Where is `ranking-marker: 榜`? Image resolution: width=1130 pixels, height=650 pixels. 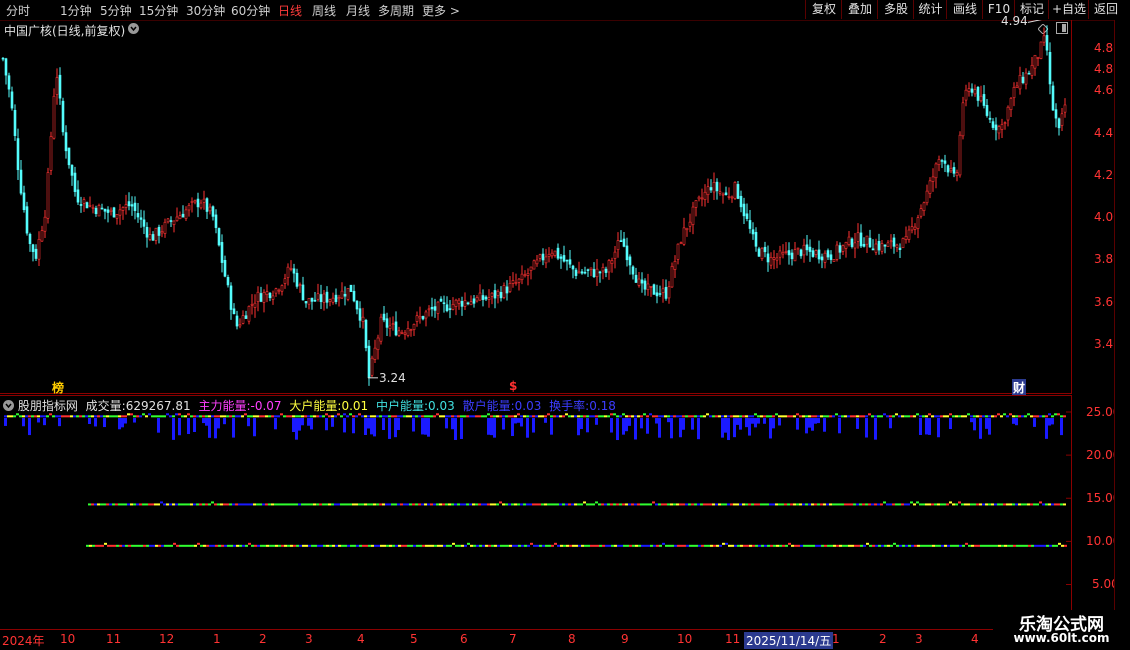
ranking-marker: 榜 is located at coordinates (58, 387).